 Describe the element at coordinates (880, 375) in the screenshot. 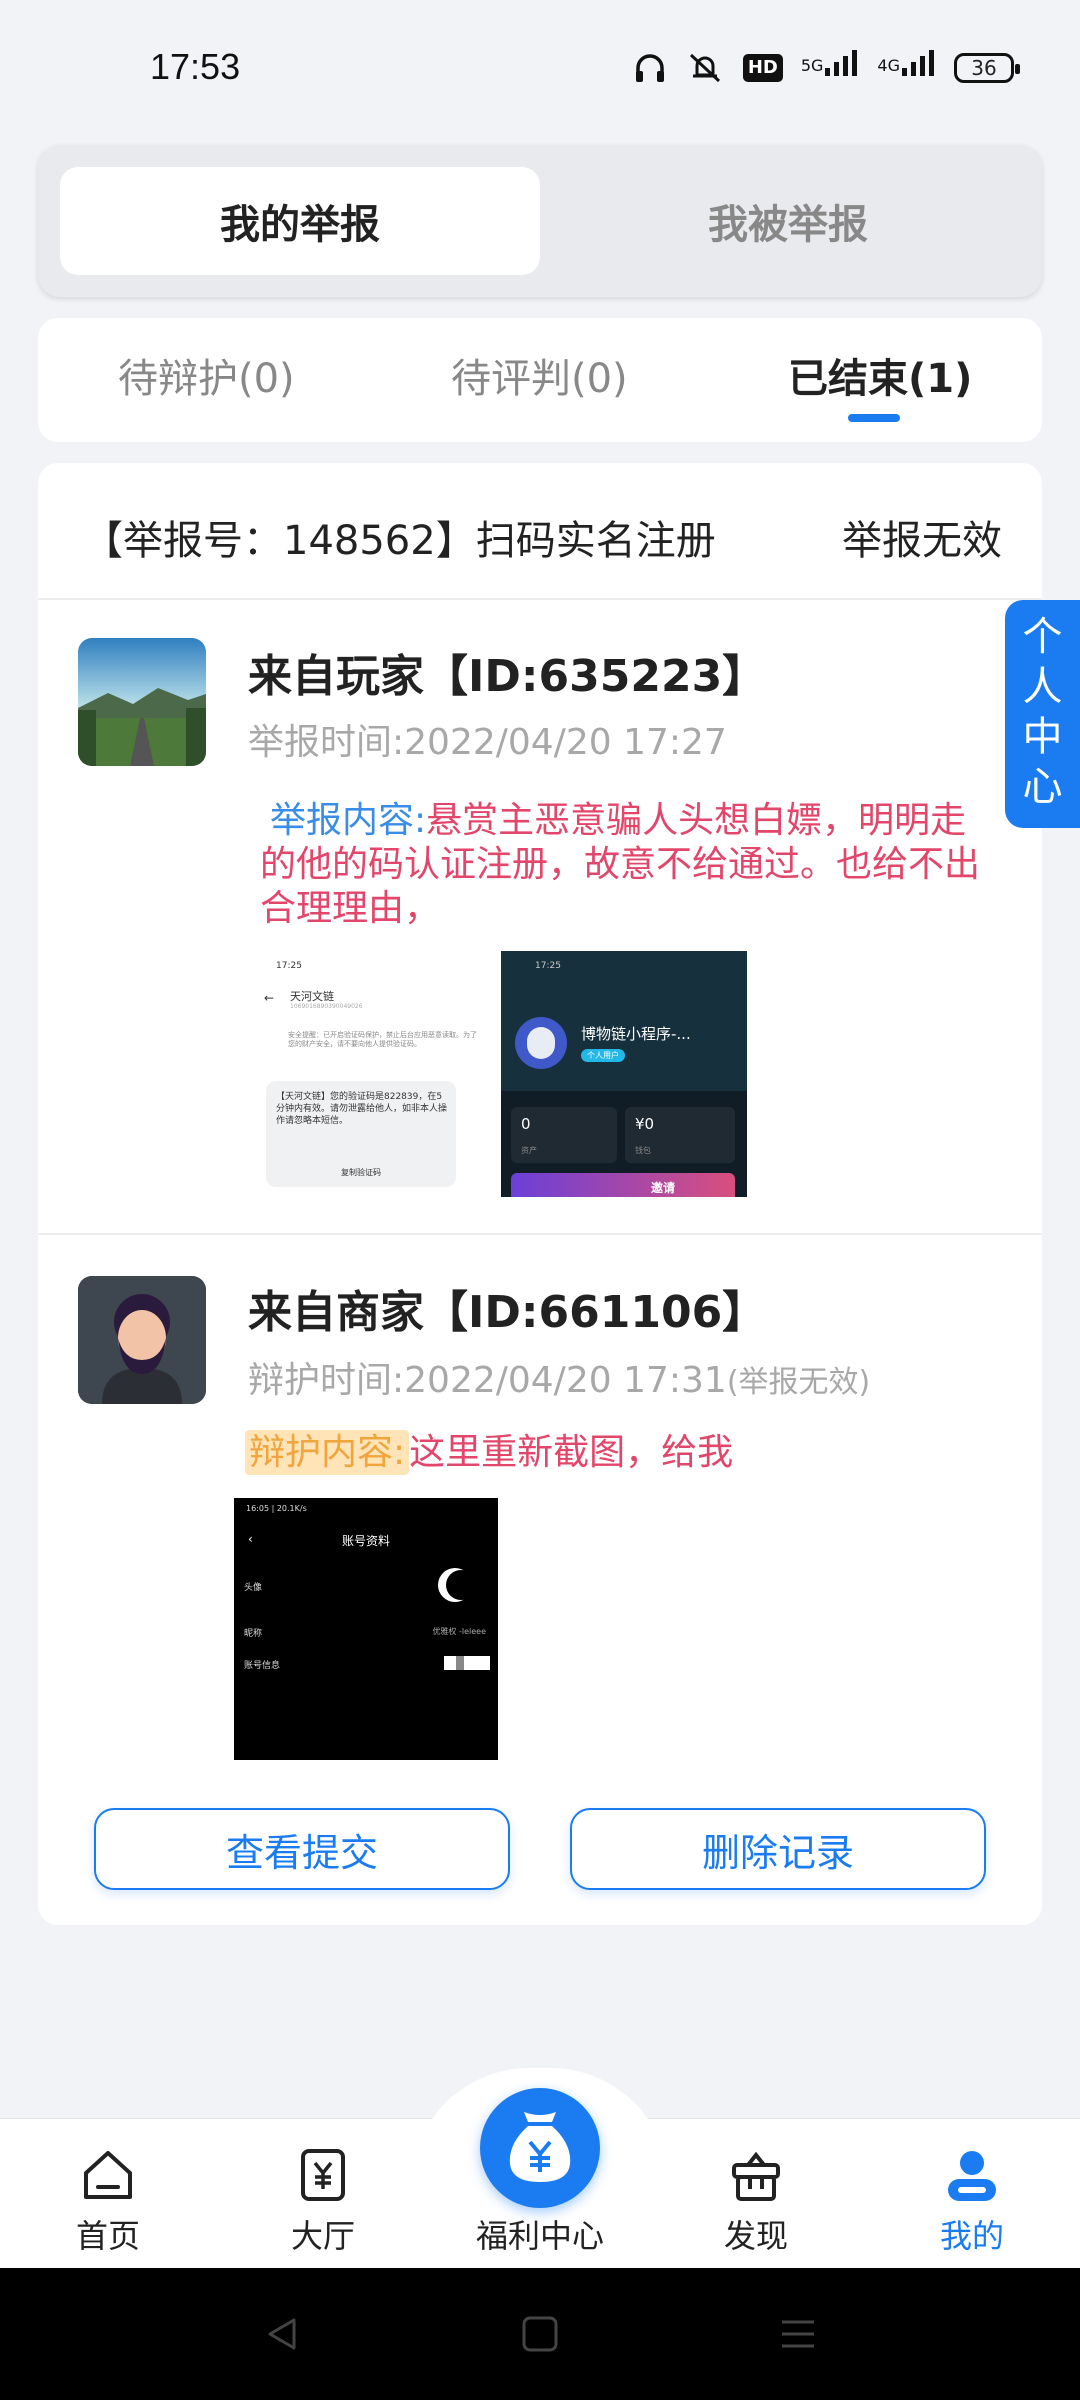

I see `tab-finished: 已结束(1)` at that location.